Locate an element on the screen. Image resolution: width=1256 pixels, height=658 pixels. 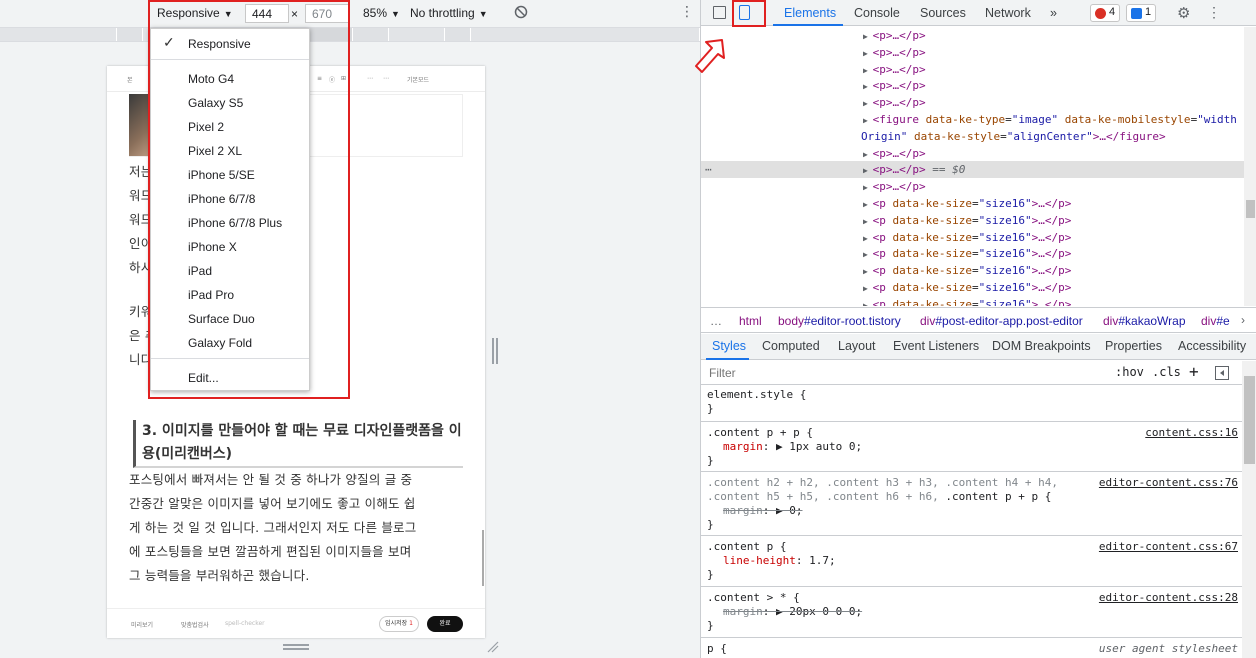
tab-sources: Sources is located at coordinates (943, 13).